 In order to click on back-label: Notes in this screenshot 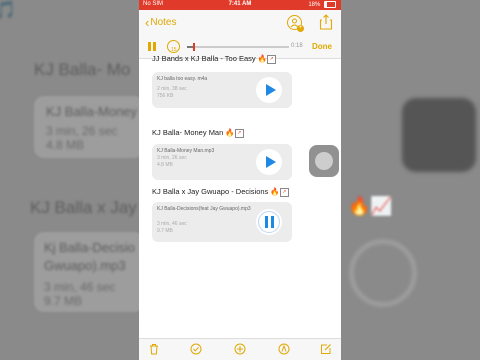, I will do `click(163, 23)`.